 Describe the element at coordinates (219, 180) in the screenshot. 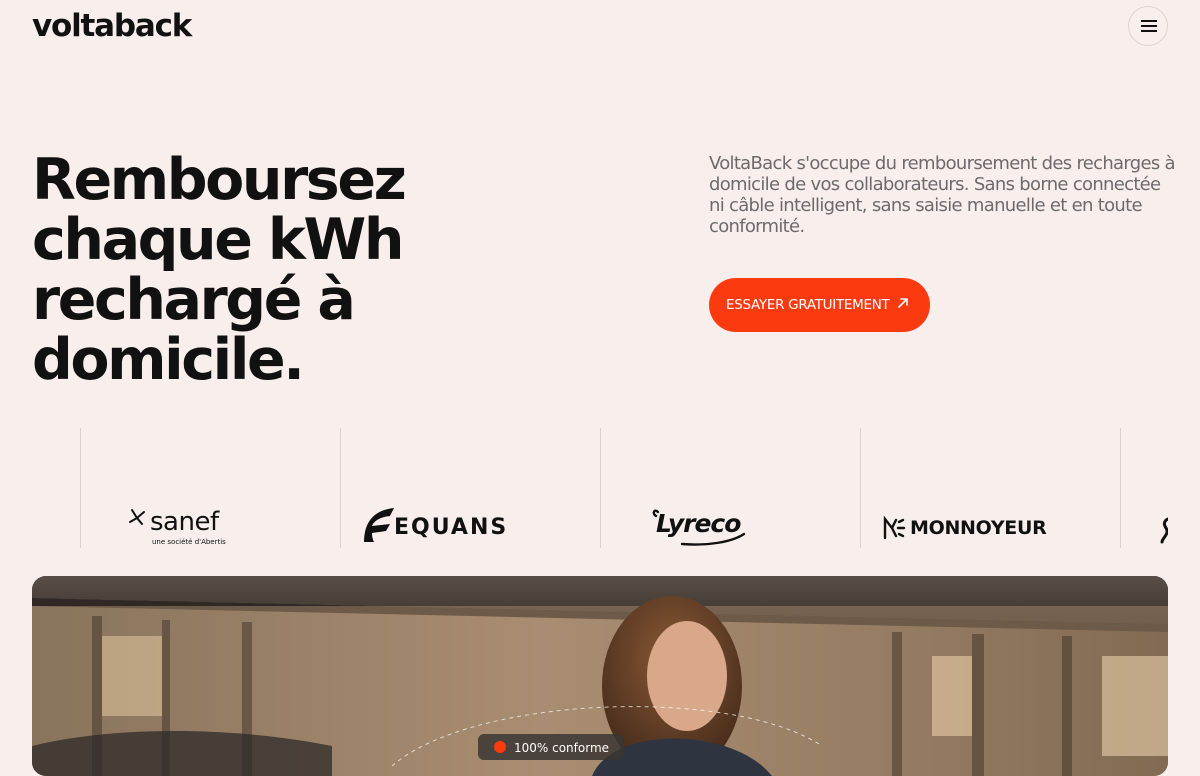

I see `hero-title-line-1: Remboursez` at that location.